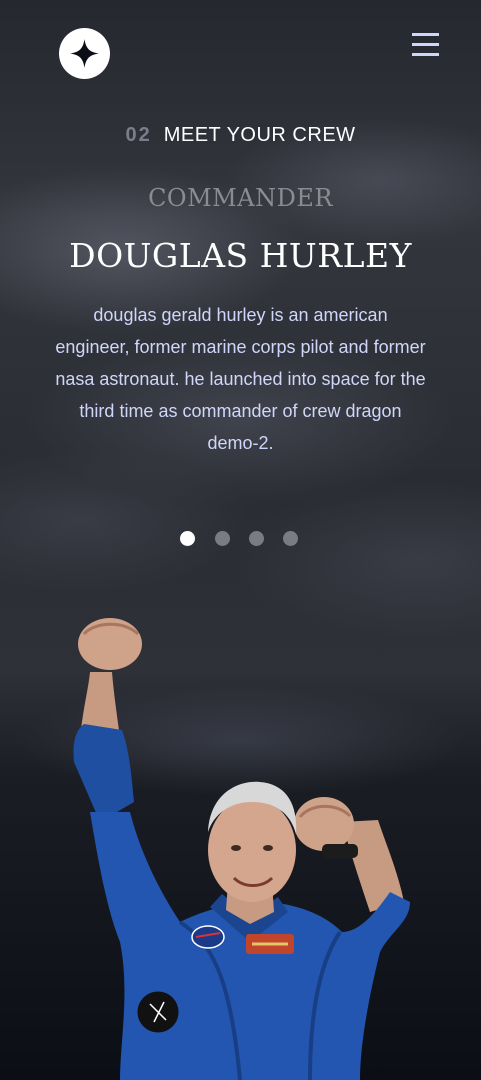  What do you see at coordinates (240, 255) in the screenshot?
I see `crew-name: DOUGLAS HURLEY` at bounding box center [240, 255].